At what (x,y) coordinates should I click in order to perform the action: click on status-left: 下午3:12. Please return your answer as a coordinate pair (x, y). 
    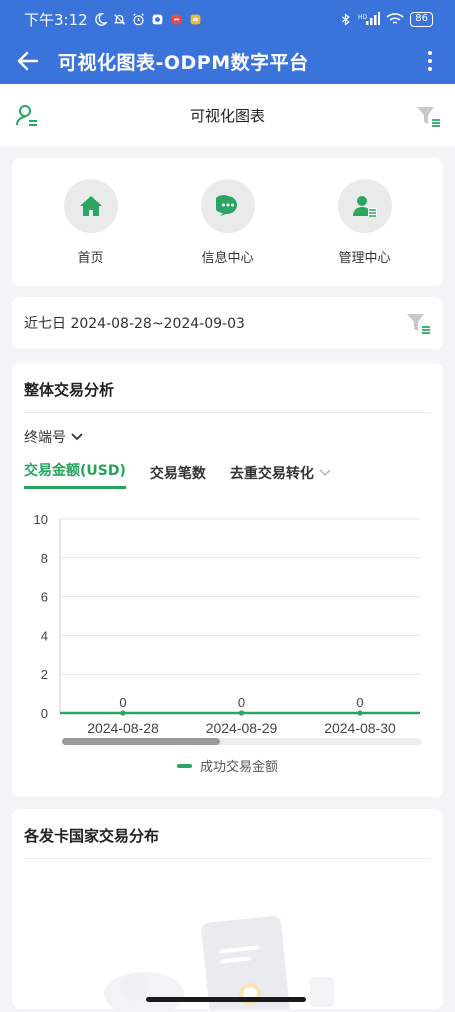
    Looking at the image, I should click on (113, 19).